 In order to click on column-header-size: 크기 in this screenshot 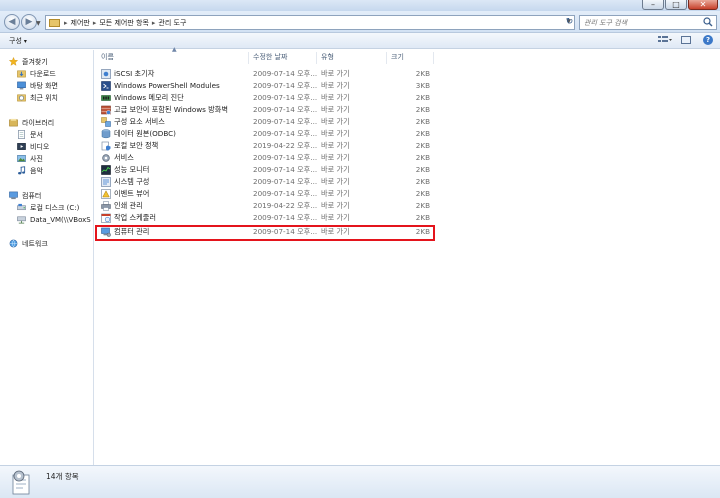, I will do `click(397, 58)`.